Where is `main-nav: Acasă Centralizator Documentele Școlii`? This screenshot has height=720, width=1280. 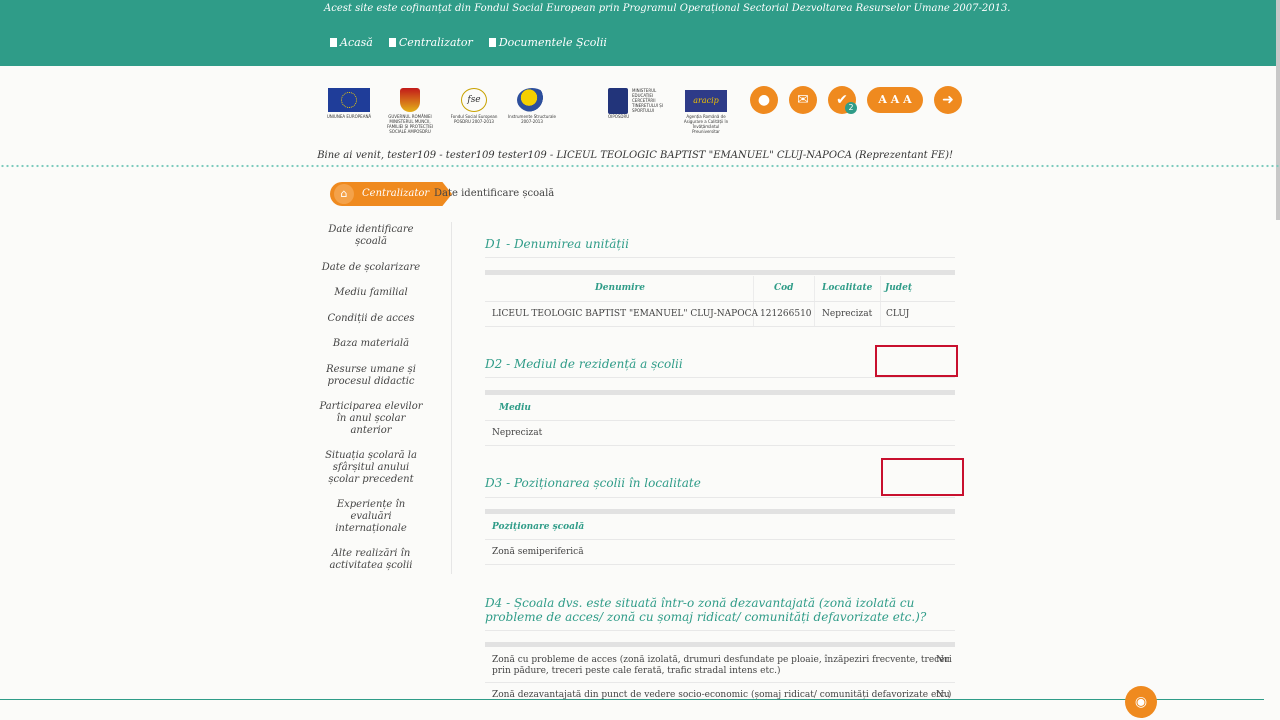 main-nav: Acasă Centralizator Documentele Școlii is located at coordinates (468, 42).